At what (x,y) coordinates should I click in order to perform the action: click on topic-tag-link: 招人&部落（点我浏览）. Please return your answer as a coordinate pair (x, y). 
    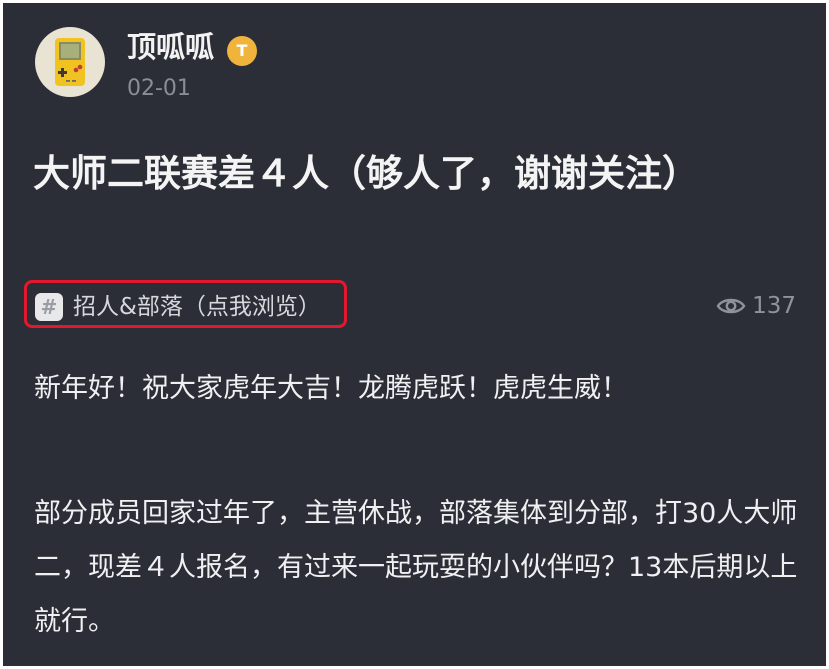
    Looking at the image, I should click on (197, 307).